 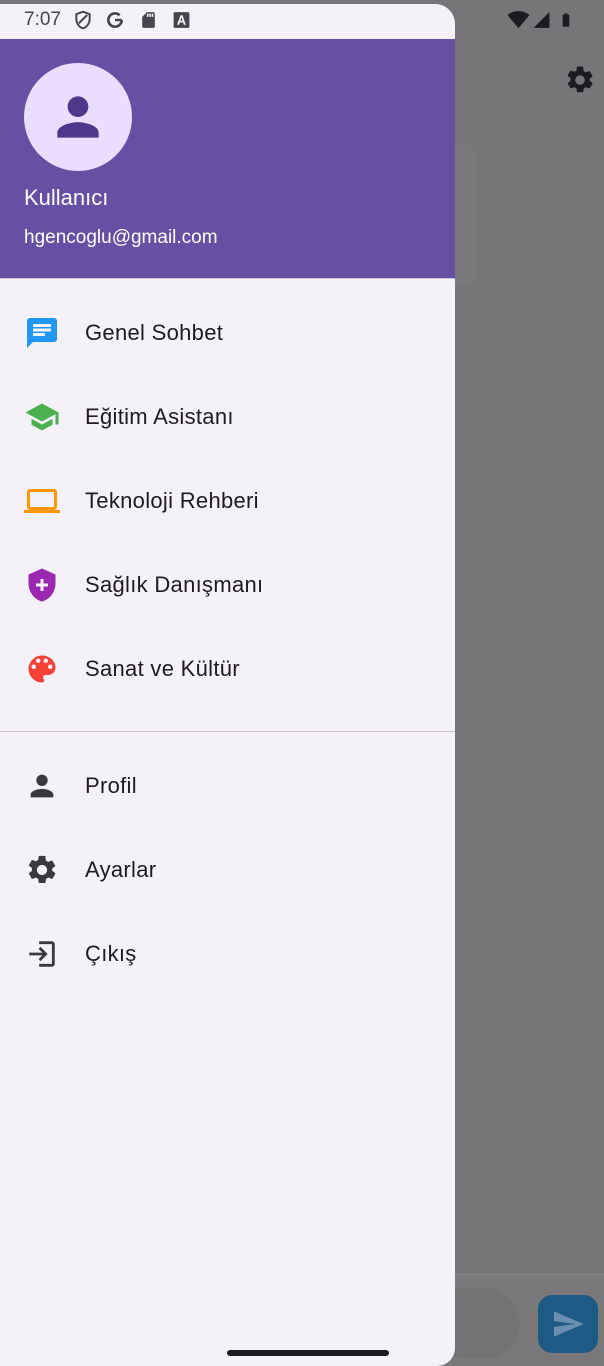 I want to click on menu-item-saglik-danismani: Sağlık Danışmanı, so click(x=227, y=585).